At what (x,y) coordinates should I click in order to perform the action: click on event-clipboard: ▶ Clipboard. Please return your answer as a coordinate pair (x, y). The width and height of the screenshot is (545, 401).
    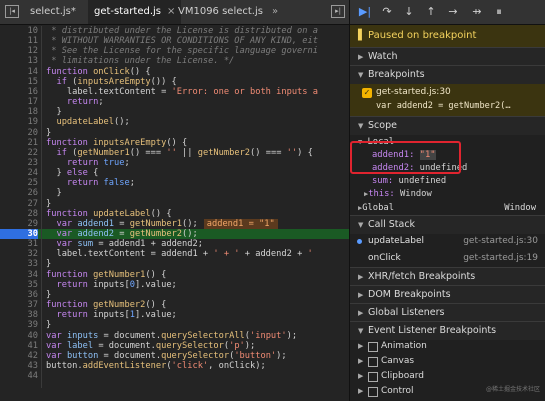
    Looking at the image, I should click on (447, 376).